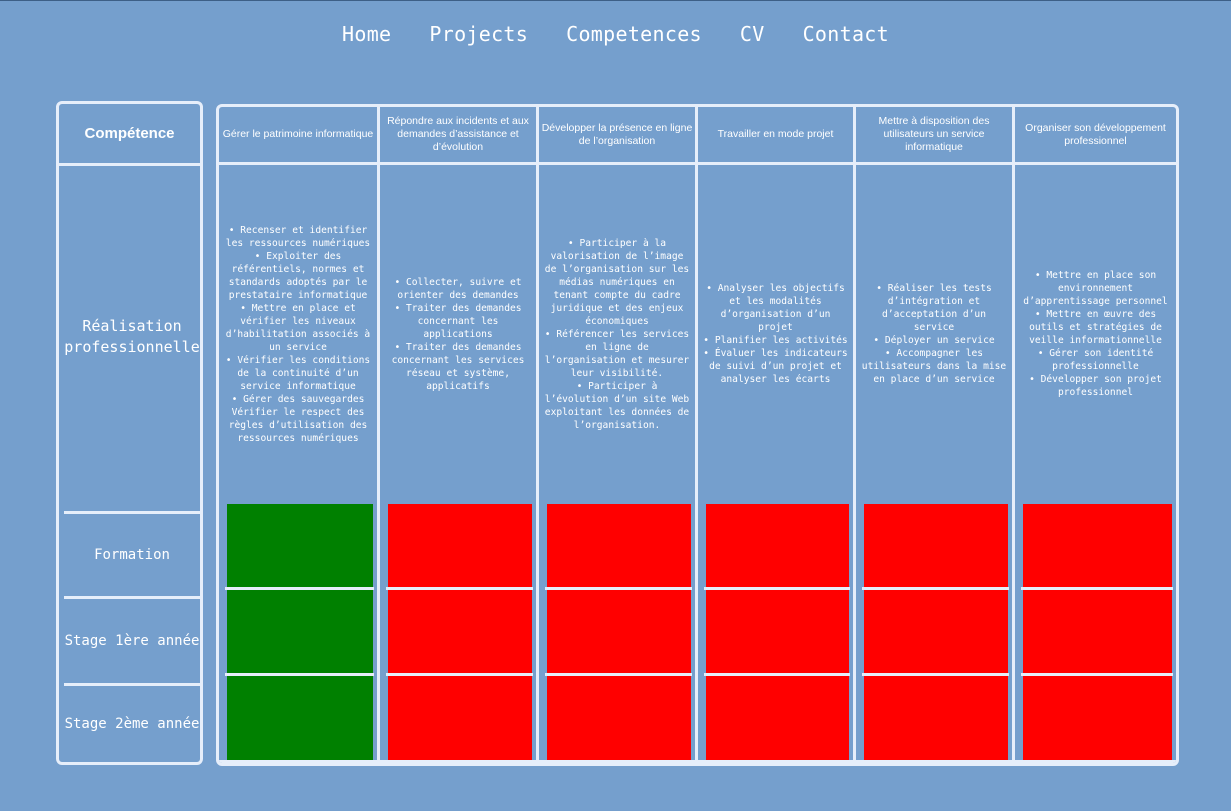  What do you see at coordinates (752, 34) in the screenshot?
I see `nav-cv-link: CV` at bounding box center [752, 34].